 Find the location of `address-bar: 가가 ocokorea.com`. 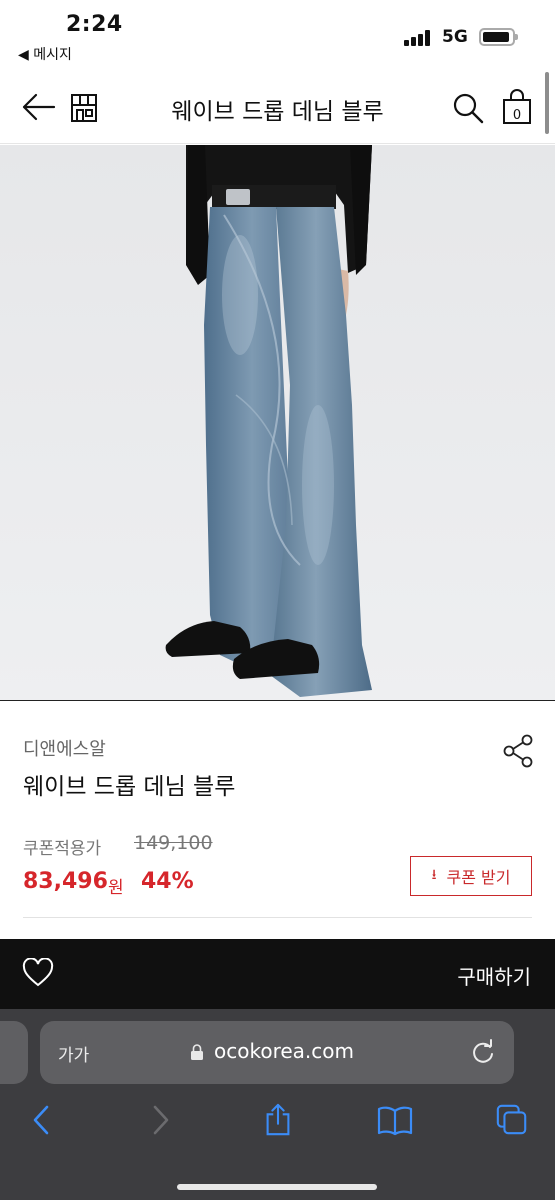

address-bar: 가가 ocokorea.com is located at coordinates (277, 1052).